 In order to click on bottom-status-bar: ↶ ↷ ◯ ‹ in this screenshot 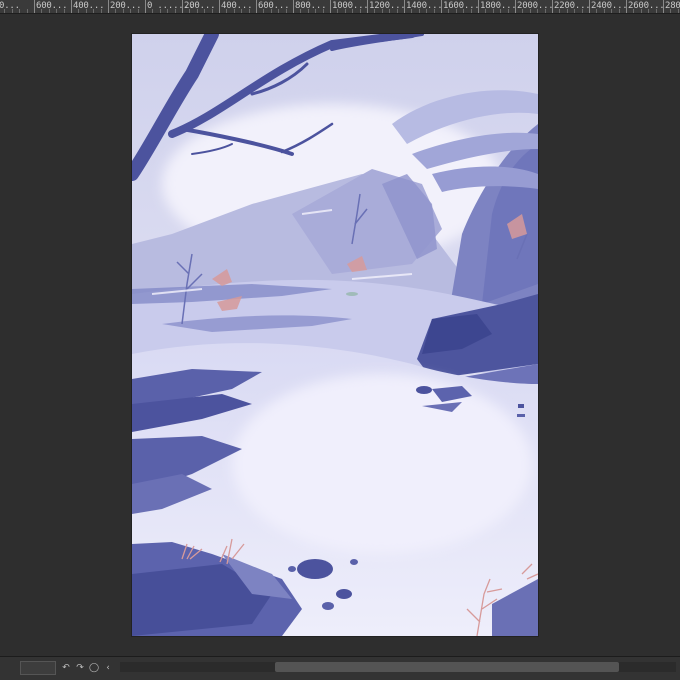, I will do `click(340, 668)`.